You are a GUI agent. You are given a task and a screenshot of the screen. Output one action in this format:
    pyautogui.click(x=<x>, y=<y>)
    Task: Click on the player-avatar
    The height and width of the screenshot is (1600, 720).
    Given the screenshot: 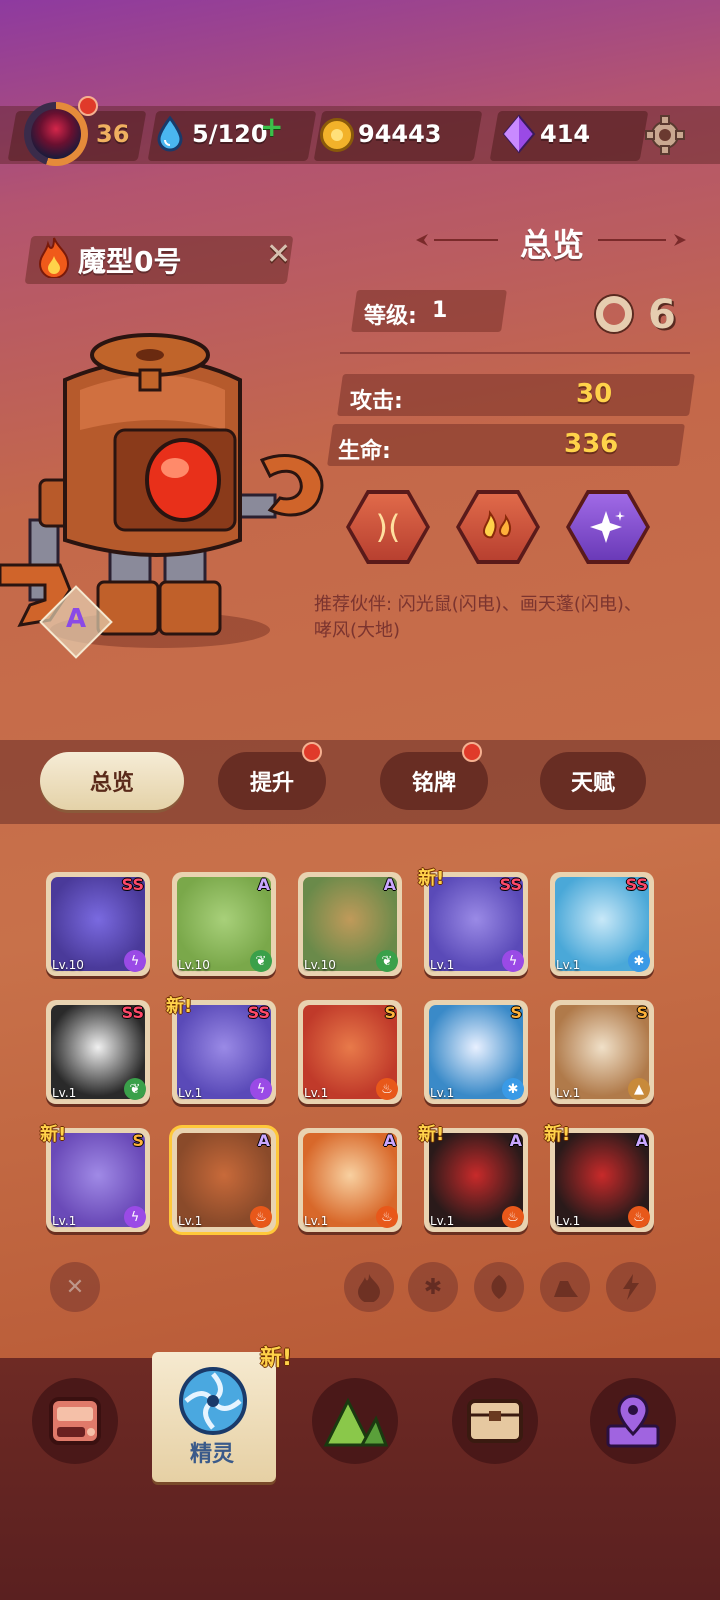 What is the action you would take?
    pyautogui.click(x=56, y=134)
    